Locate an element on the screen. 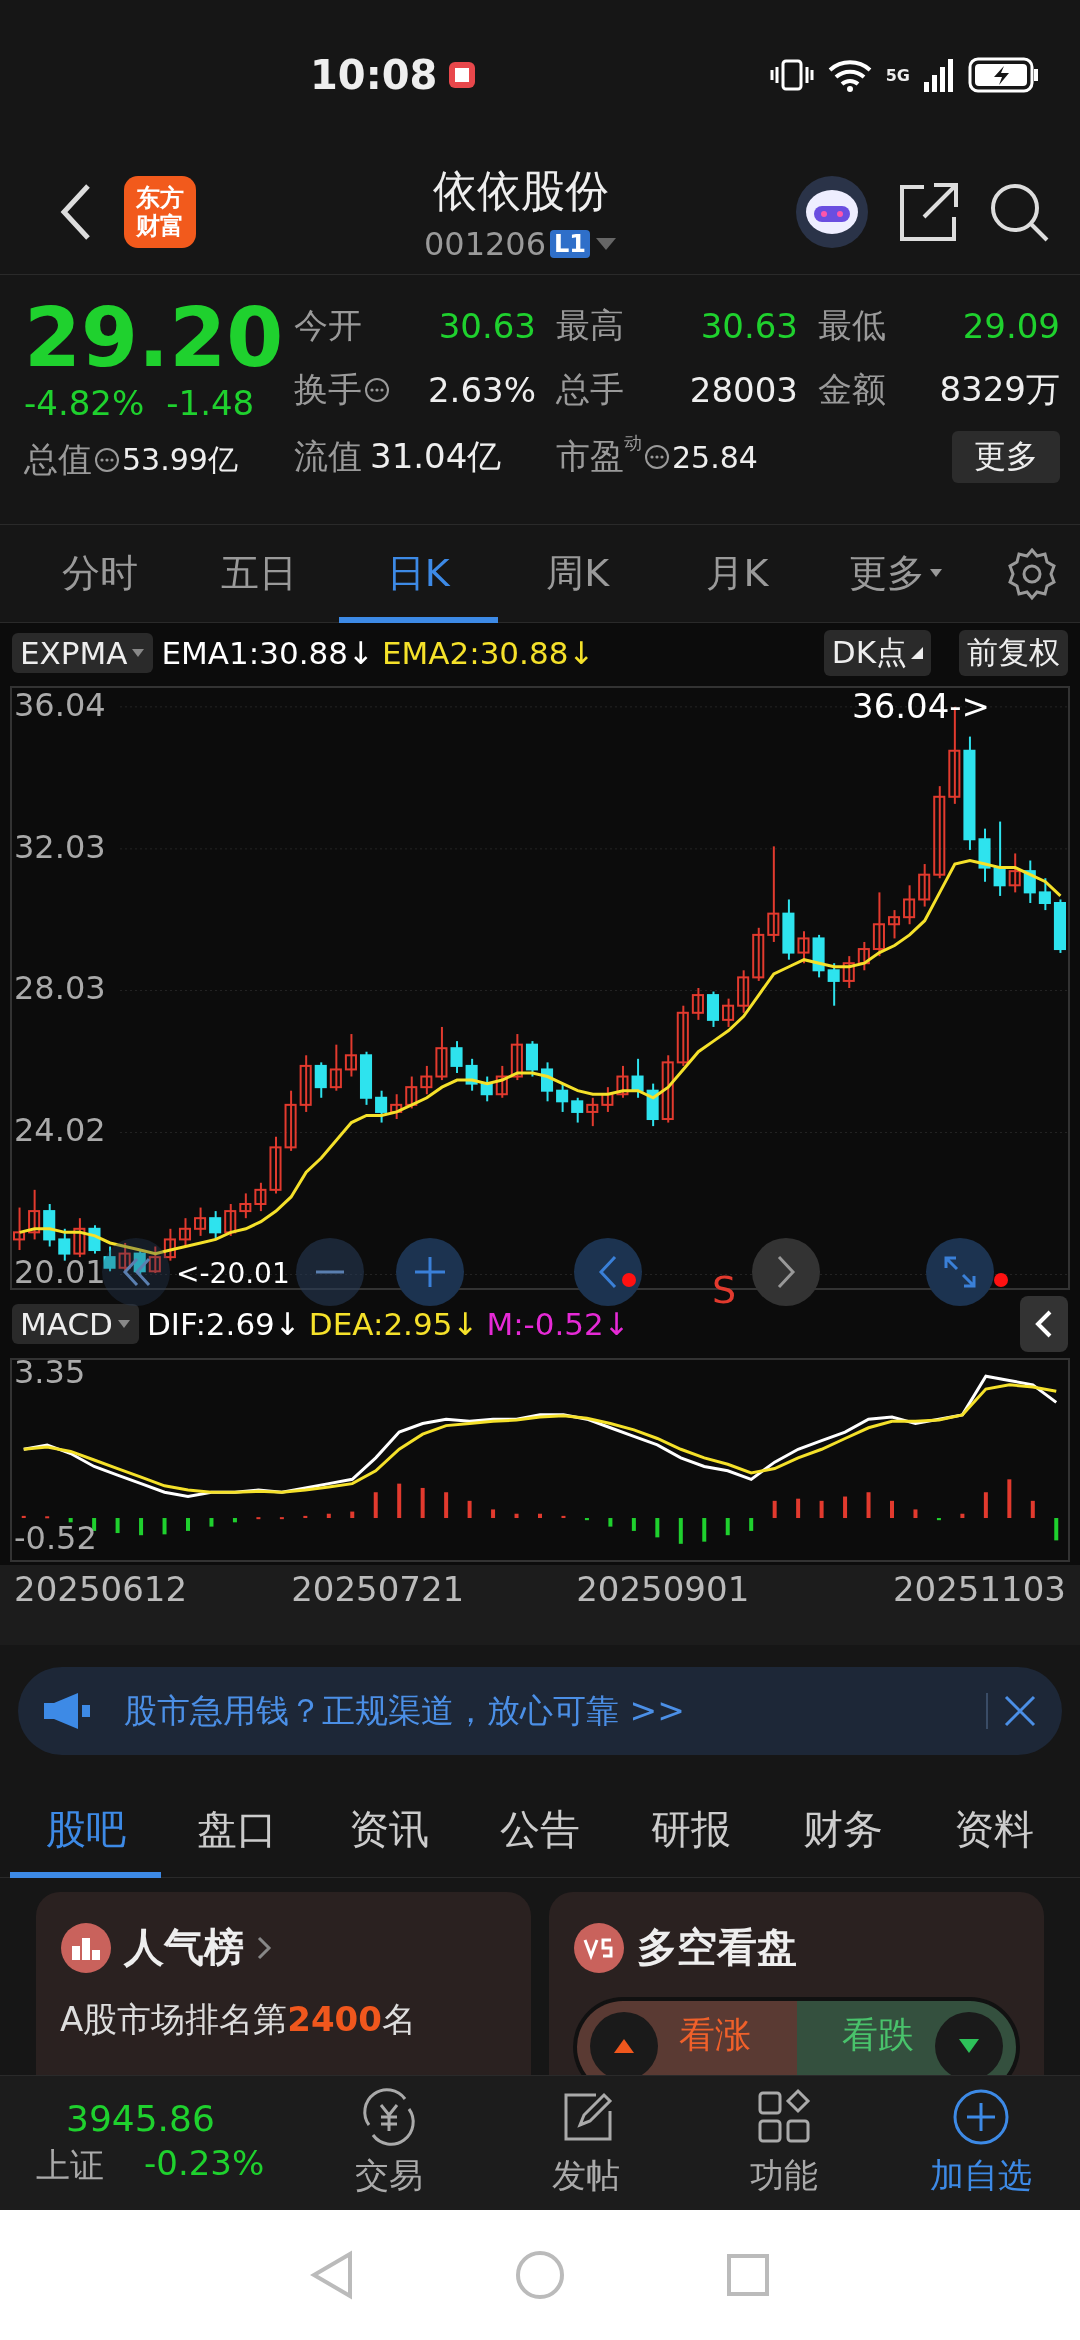 This screenshot has height=2340, width=1080. robot-icon is located at coordinates (832, 212).